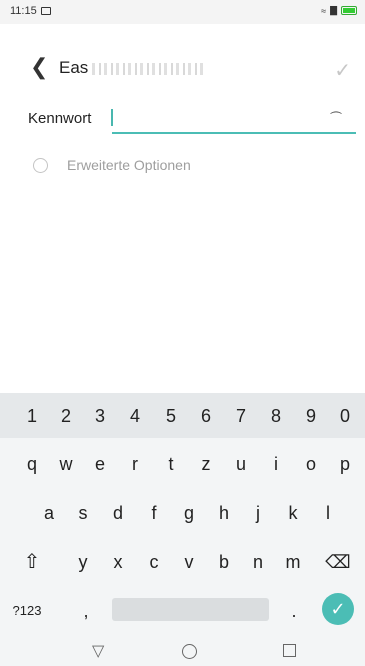 This screenshot has height=666, width=365. What do you see at coordinates (40, 165) in the screenshot?
I see `advanced-options-radio` at bounding box center [40, 165].